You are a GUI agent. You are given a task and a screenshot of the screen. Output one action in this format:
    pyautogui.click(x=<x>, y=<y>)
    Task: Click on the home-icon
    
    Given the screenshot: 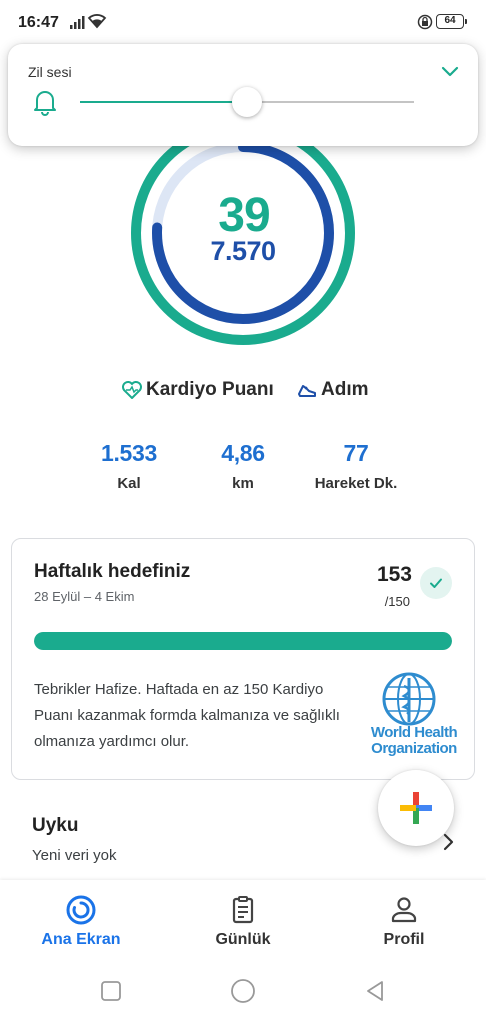 What is the action you would take?
    pyautogui.click(x=243, y=991)
    